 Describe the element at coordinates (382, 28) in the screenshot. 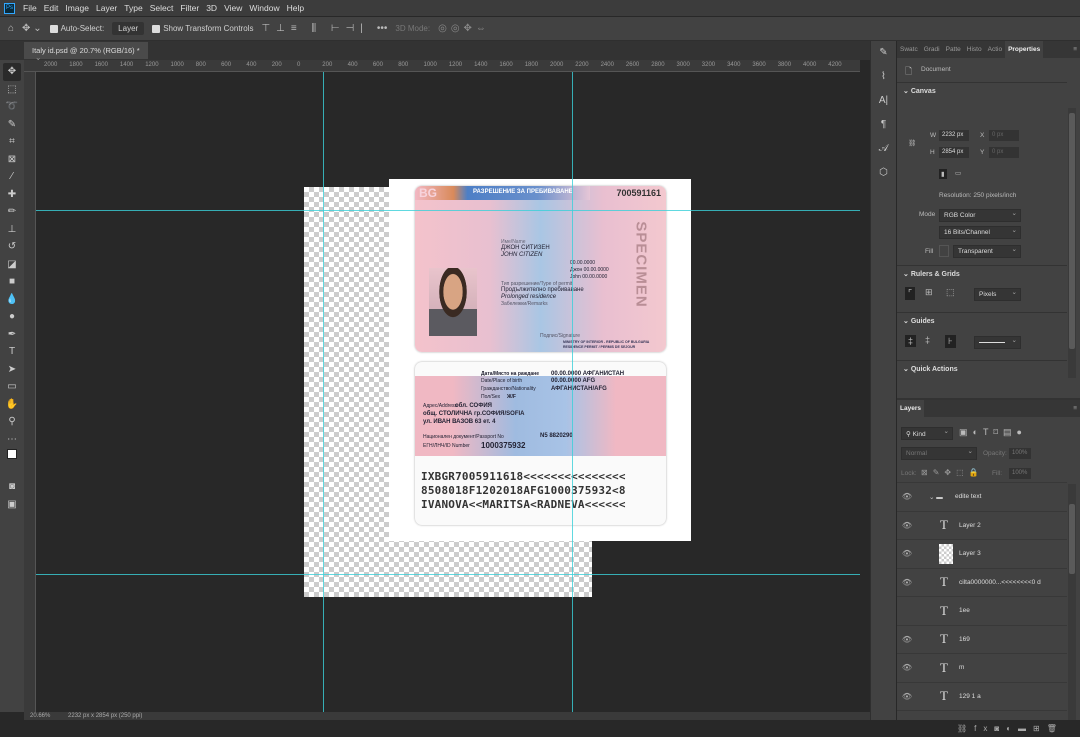

I see `more-options-icon: •••` at that location.